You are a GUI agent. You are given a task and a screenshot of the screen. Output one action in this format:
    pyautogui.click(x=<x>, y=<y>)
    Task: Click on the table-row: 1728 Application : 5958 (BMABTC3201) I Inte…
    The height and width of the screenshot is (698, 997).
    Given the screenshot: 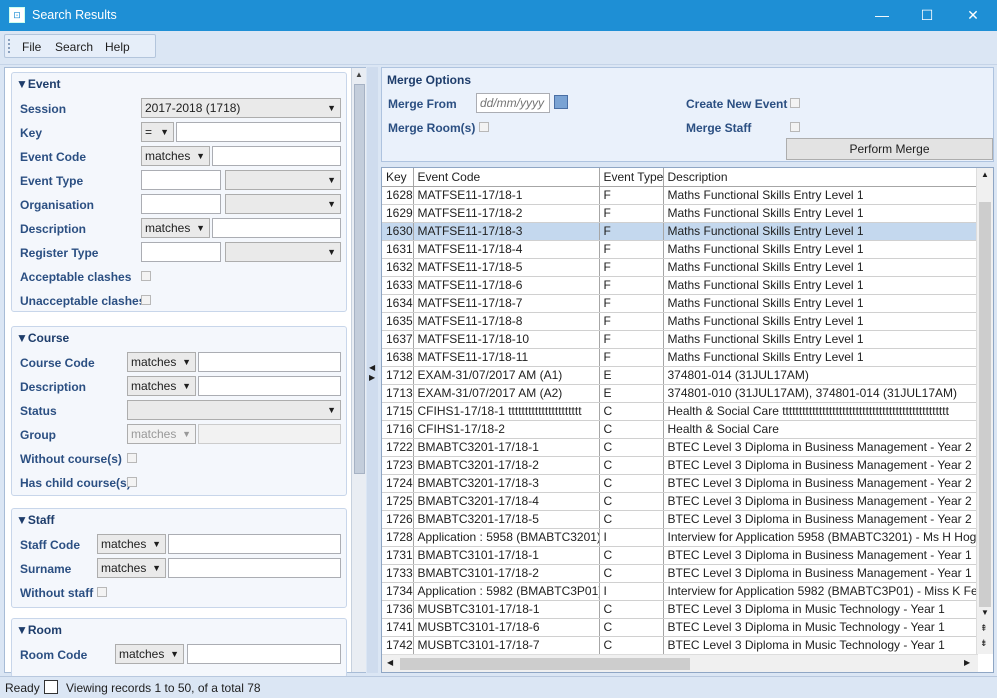 What is the action you would take?
    pyautogui.click(x=679, y=537)
    